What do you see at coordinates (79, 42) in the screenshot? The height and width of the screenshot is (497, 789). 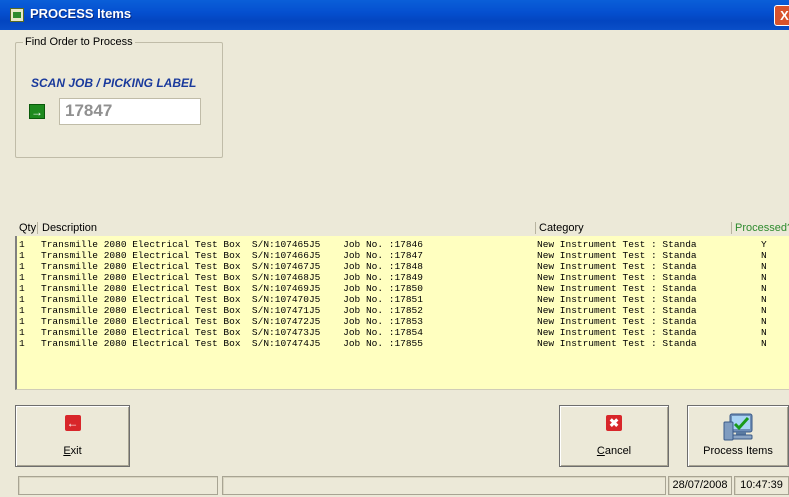 I see `group-legend: Find Order to Process` at bounding box center [79, 42].